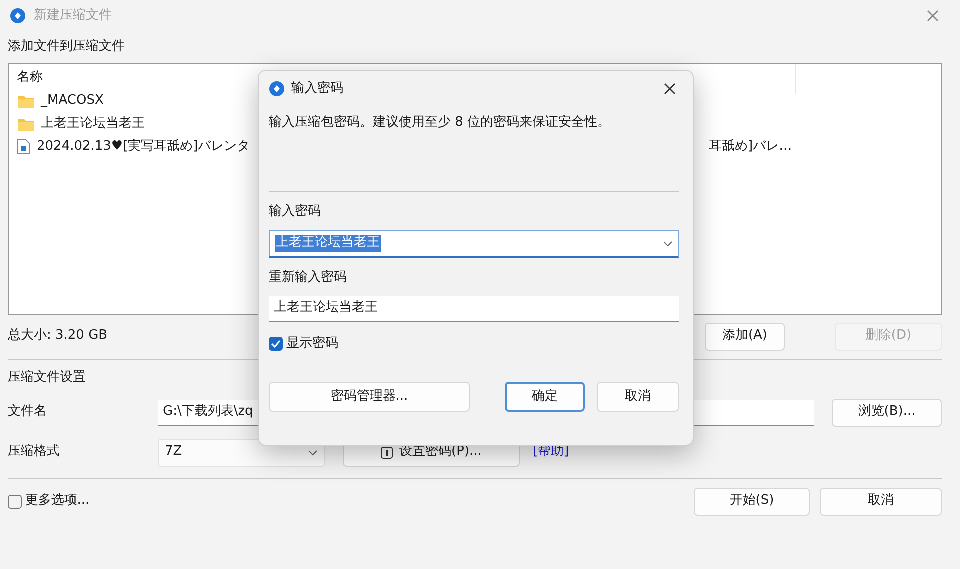 The height and width of the screenshot is (569, 960). Describe the element at coordinates (295, 212) in the screenshot. I see `field-label: 输入密码` at that location.